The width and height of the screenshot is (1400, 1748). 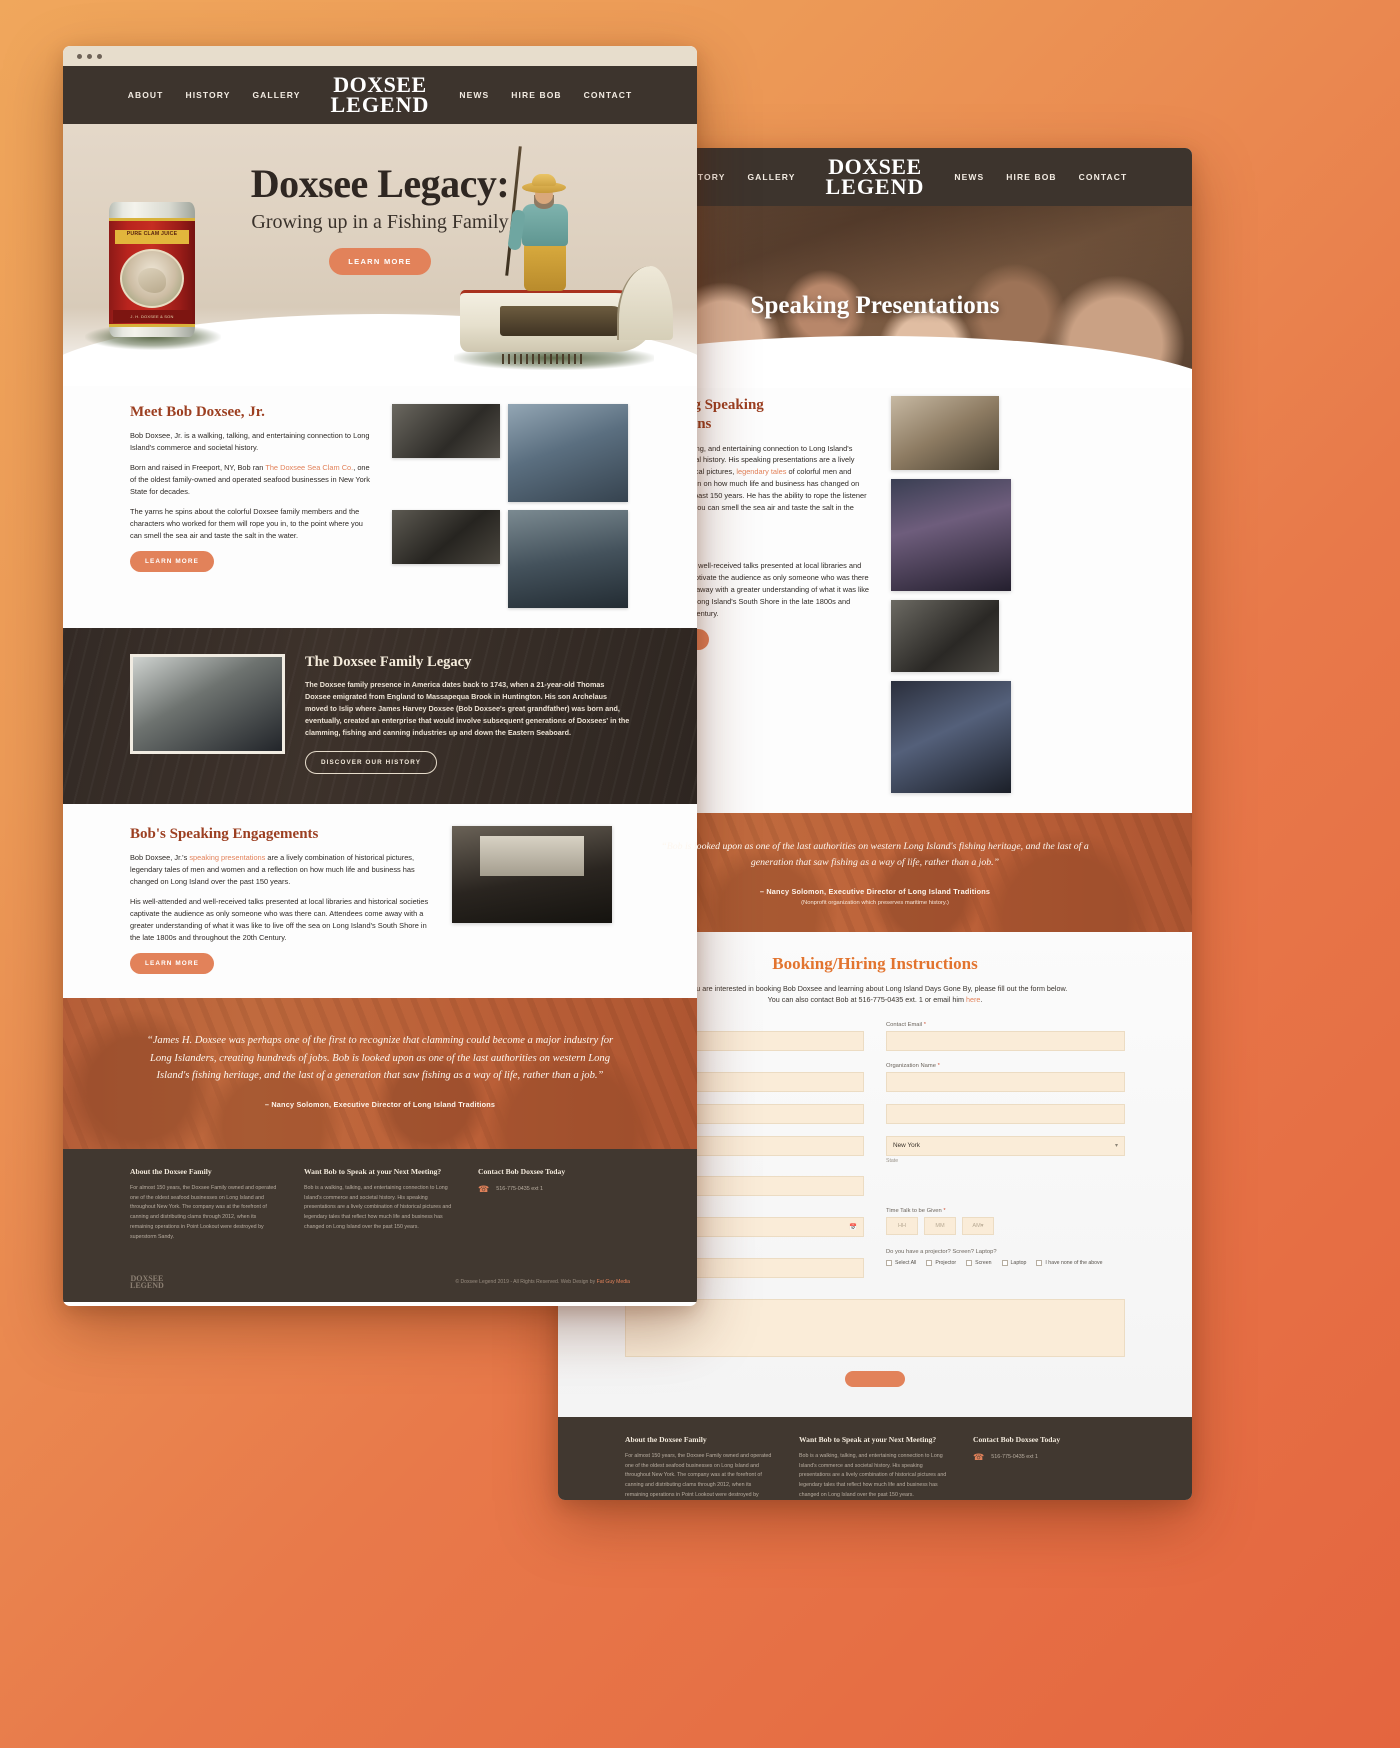 I want to click on email-here-link: here, so click(x=973, y=999).